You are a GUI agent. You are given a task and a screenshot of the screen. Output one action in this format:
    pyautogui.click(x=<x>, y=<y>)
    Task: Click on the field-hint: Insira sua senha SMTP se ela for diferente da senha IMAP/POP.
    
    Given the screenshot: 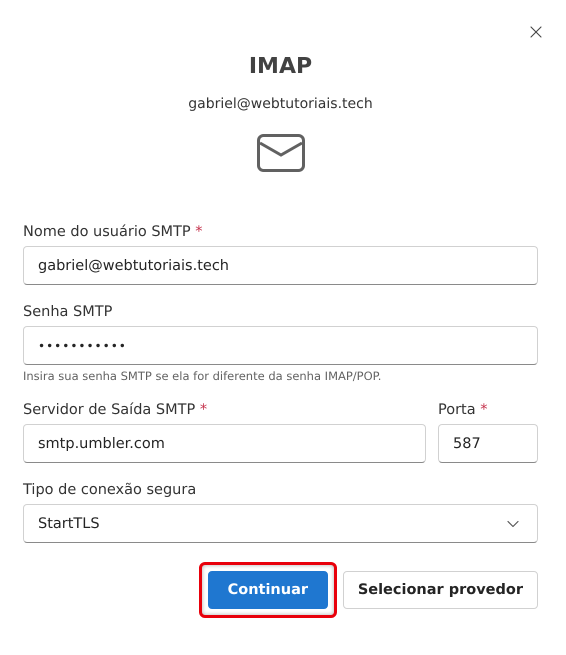 What is the action you would take?
    pyautogui.click(x=202, y=376)
    